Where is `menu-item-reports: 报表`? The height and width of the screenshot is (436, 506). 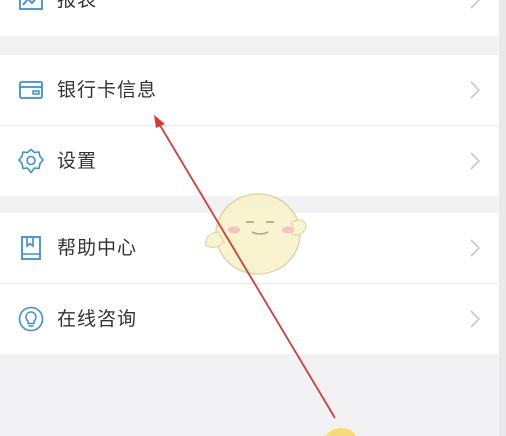 menu-item-reports: 报表 is located at coordinates (249, 17).